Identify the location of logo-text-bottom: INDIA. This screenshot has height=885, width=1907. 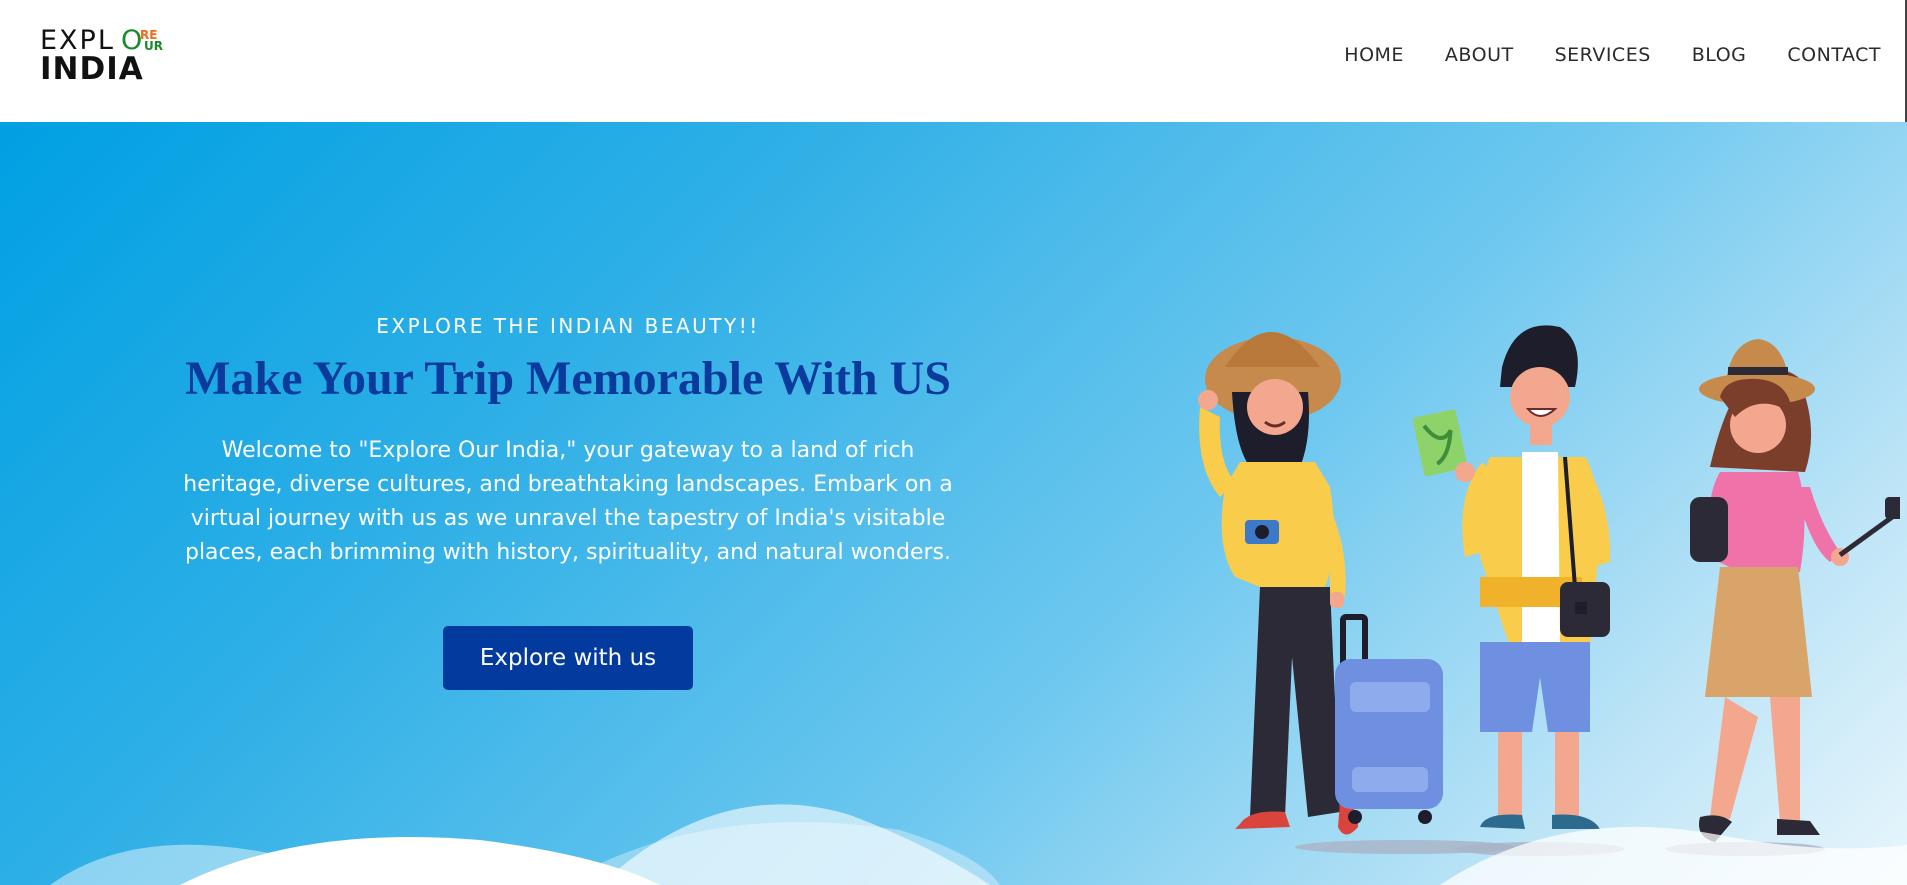
(92, 69).